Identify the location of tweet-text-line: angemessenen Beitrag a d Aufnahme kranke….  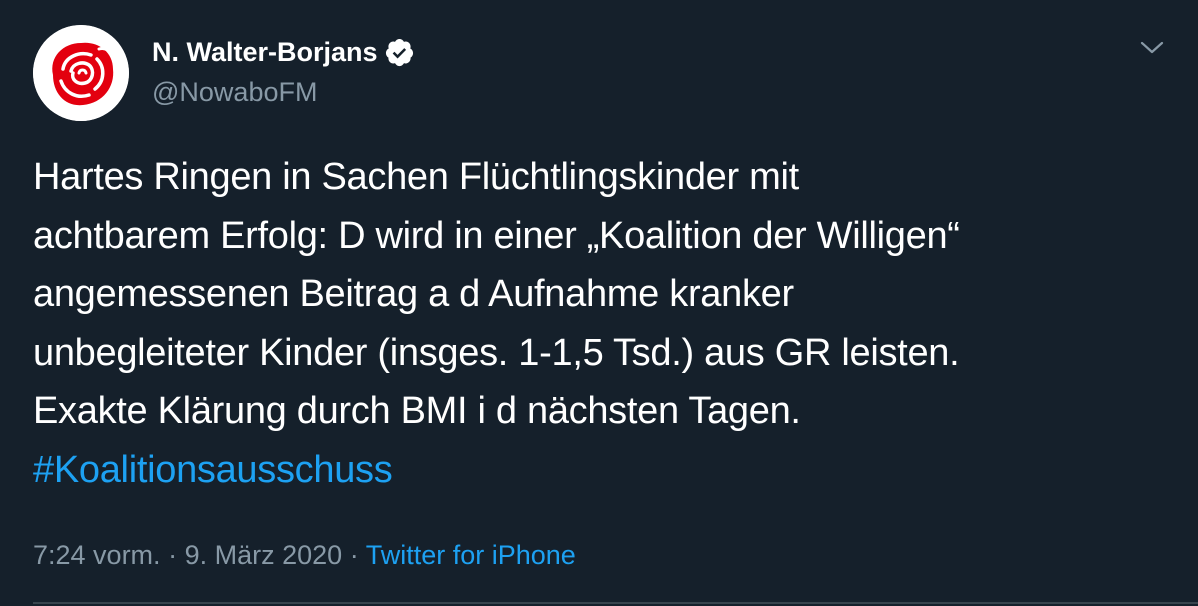
(413, 294).